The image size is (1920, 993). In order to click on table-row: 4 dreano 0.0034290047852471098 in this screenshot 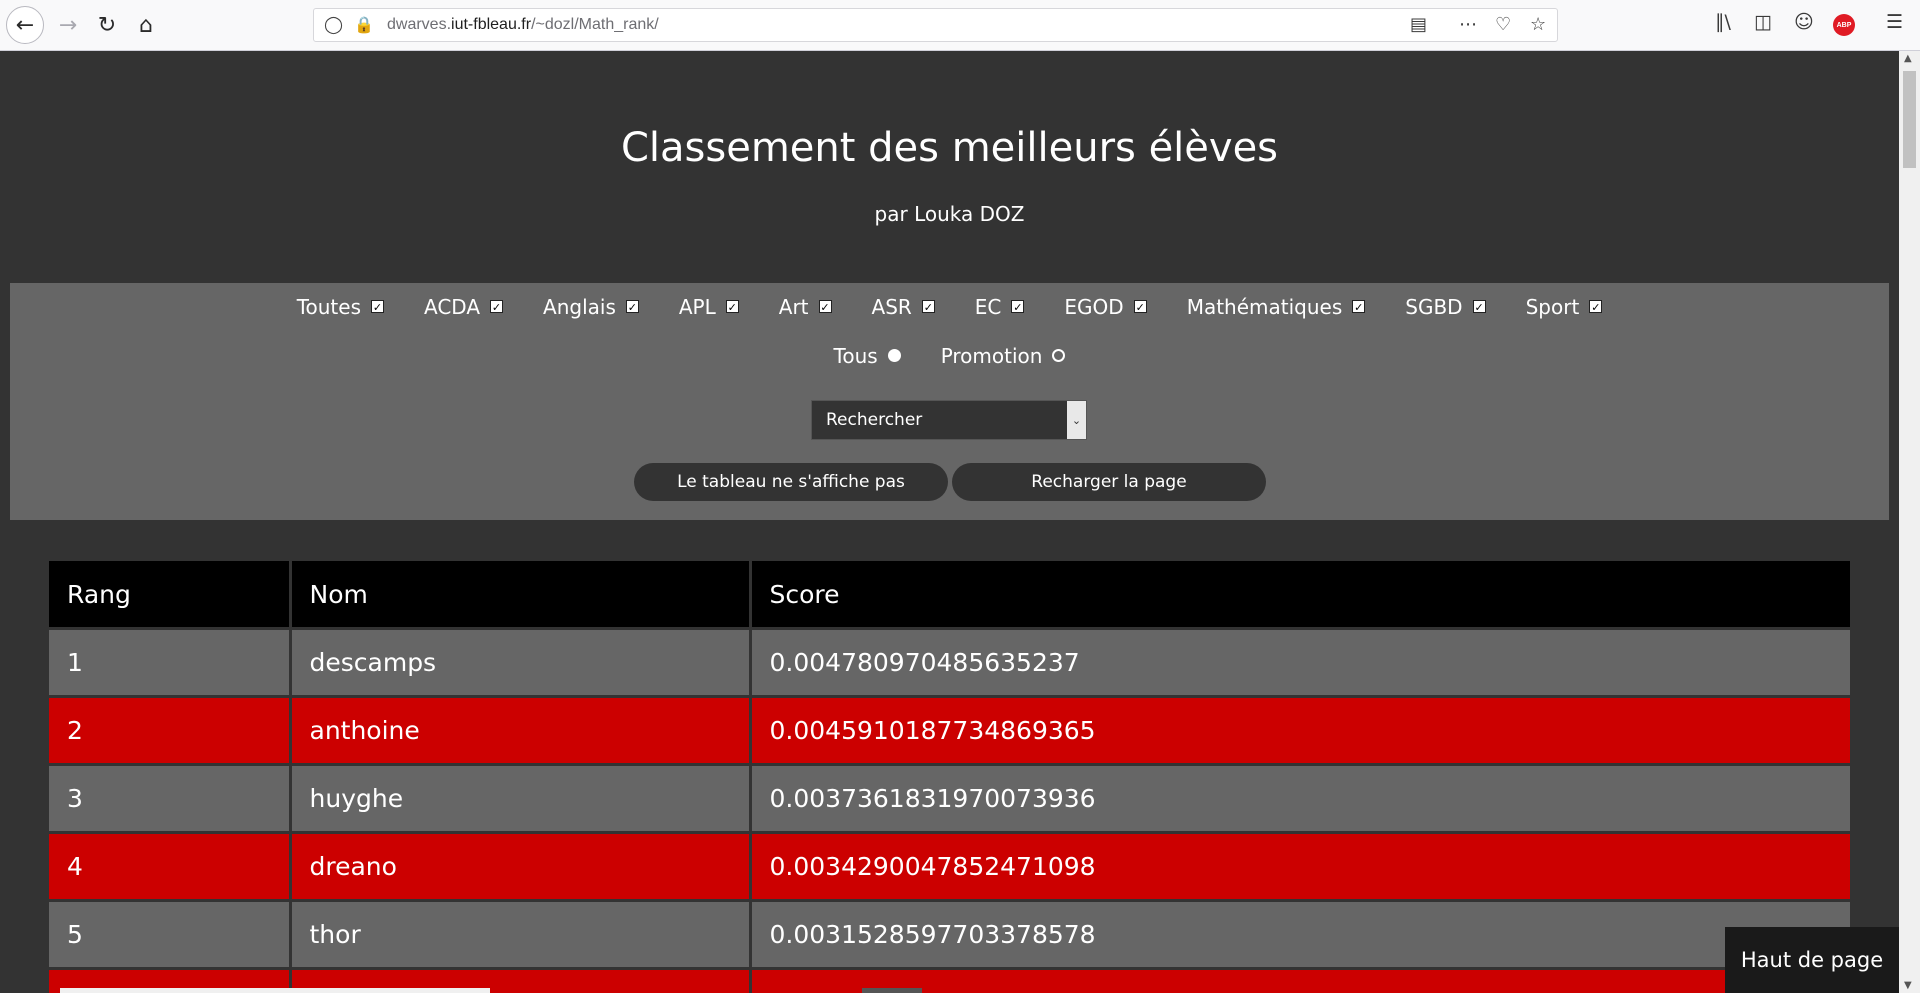, I will do `click(949, 867)`.